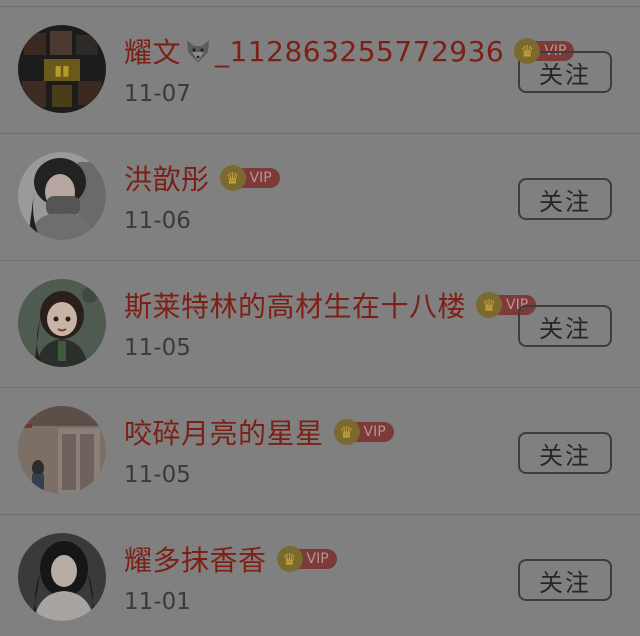 The width and height of the screenshot is (640, 636). Describe the element at coordinates (157, 602) in the screenshot. I see `follow-date: 11-01` at that location.